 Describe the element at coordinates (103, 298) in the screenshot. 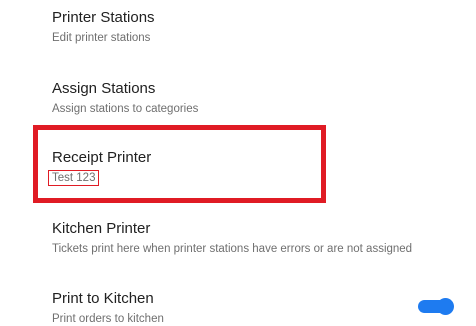

I see `setting-title: Print to Kitchen` at that location.